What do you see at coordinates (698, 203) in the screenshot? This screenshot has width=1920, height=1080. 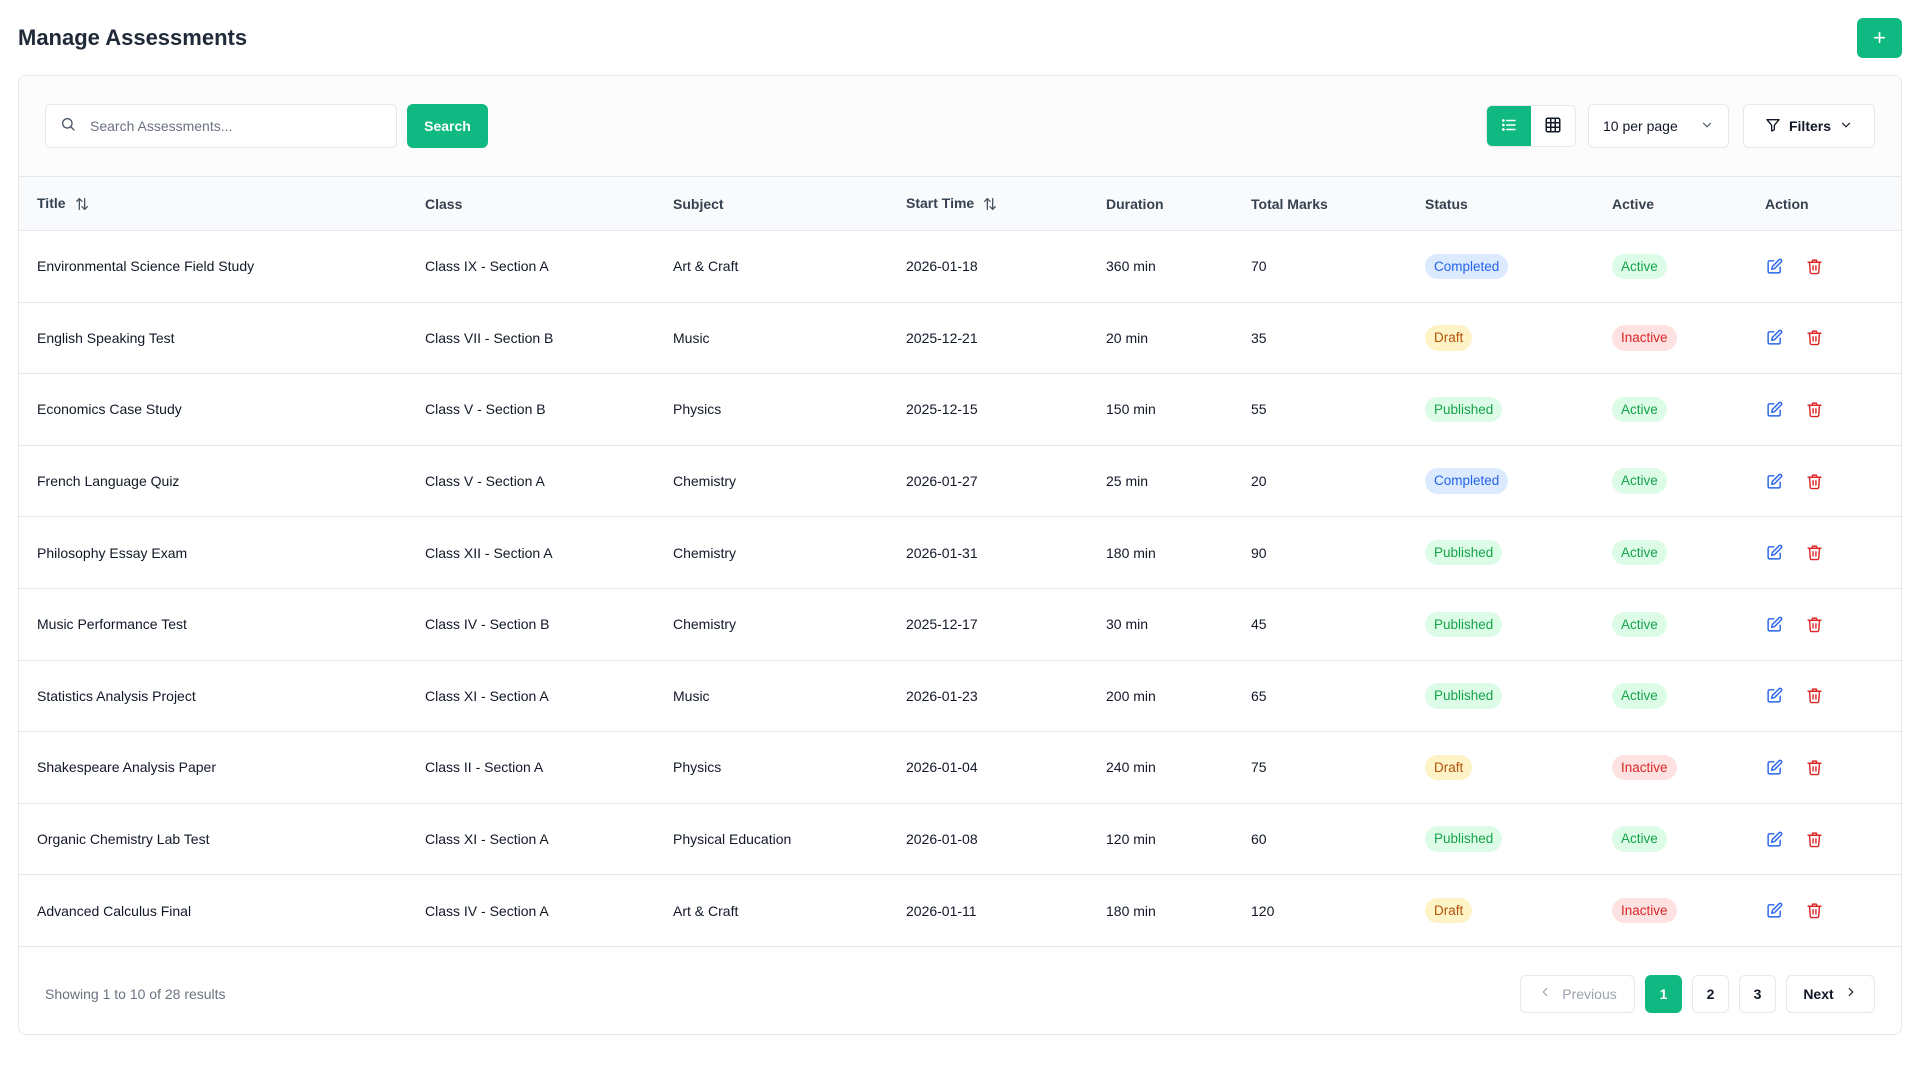 I see `column-header-subject: Subject` at bounding box center [698, 203].